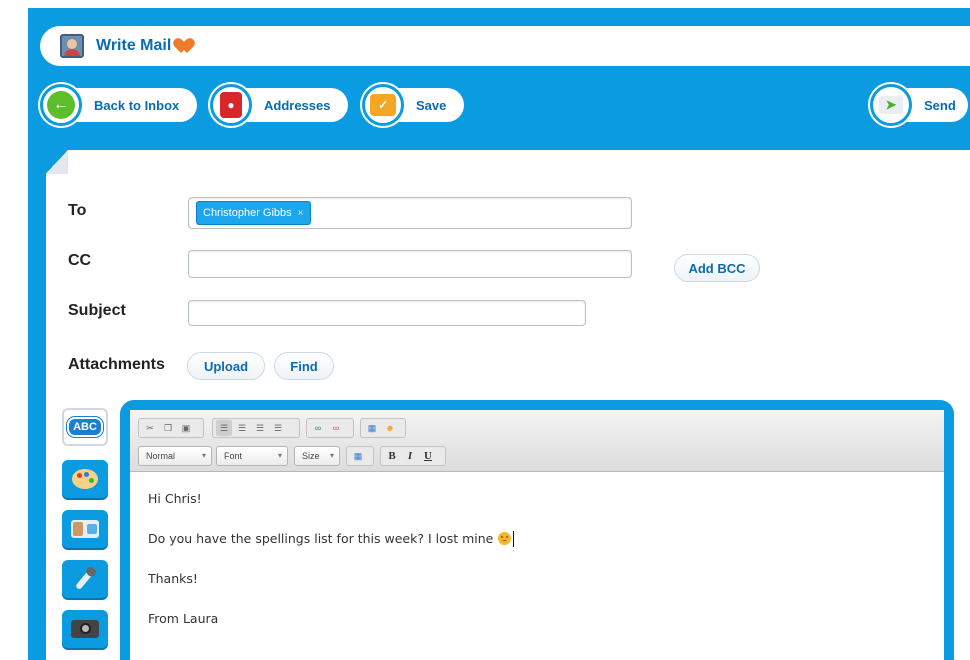 The width and height of the screenshot is (970, 660). Describe the element at coordinates (72, 46) in the screenshot. I see `user-avatar-icon` at that location.